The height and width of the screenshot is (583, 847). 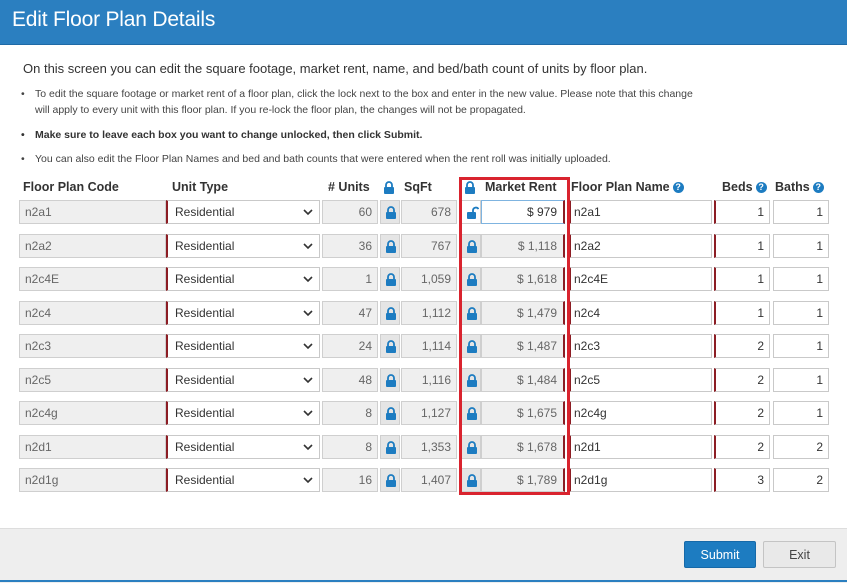 What do you see at coordinates (523, 413) in the screenshot?
I see `market-rent-field: $ 1,675` at bounding box center [523, 413].